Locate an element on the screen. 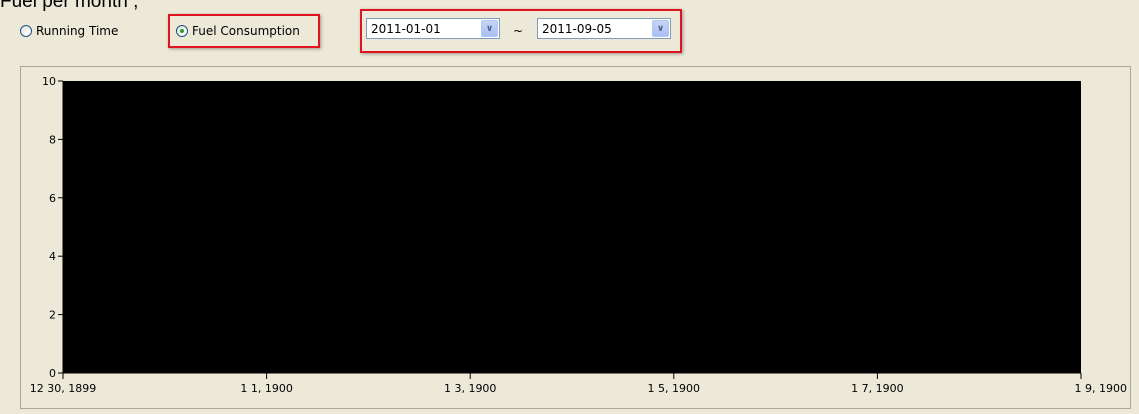 The image size is (1139, 414). x-tick-label: 1 5, 1900 is located at coordinates (674, 388).